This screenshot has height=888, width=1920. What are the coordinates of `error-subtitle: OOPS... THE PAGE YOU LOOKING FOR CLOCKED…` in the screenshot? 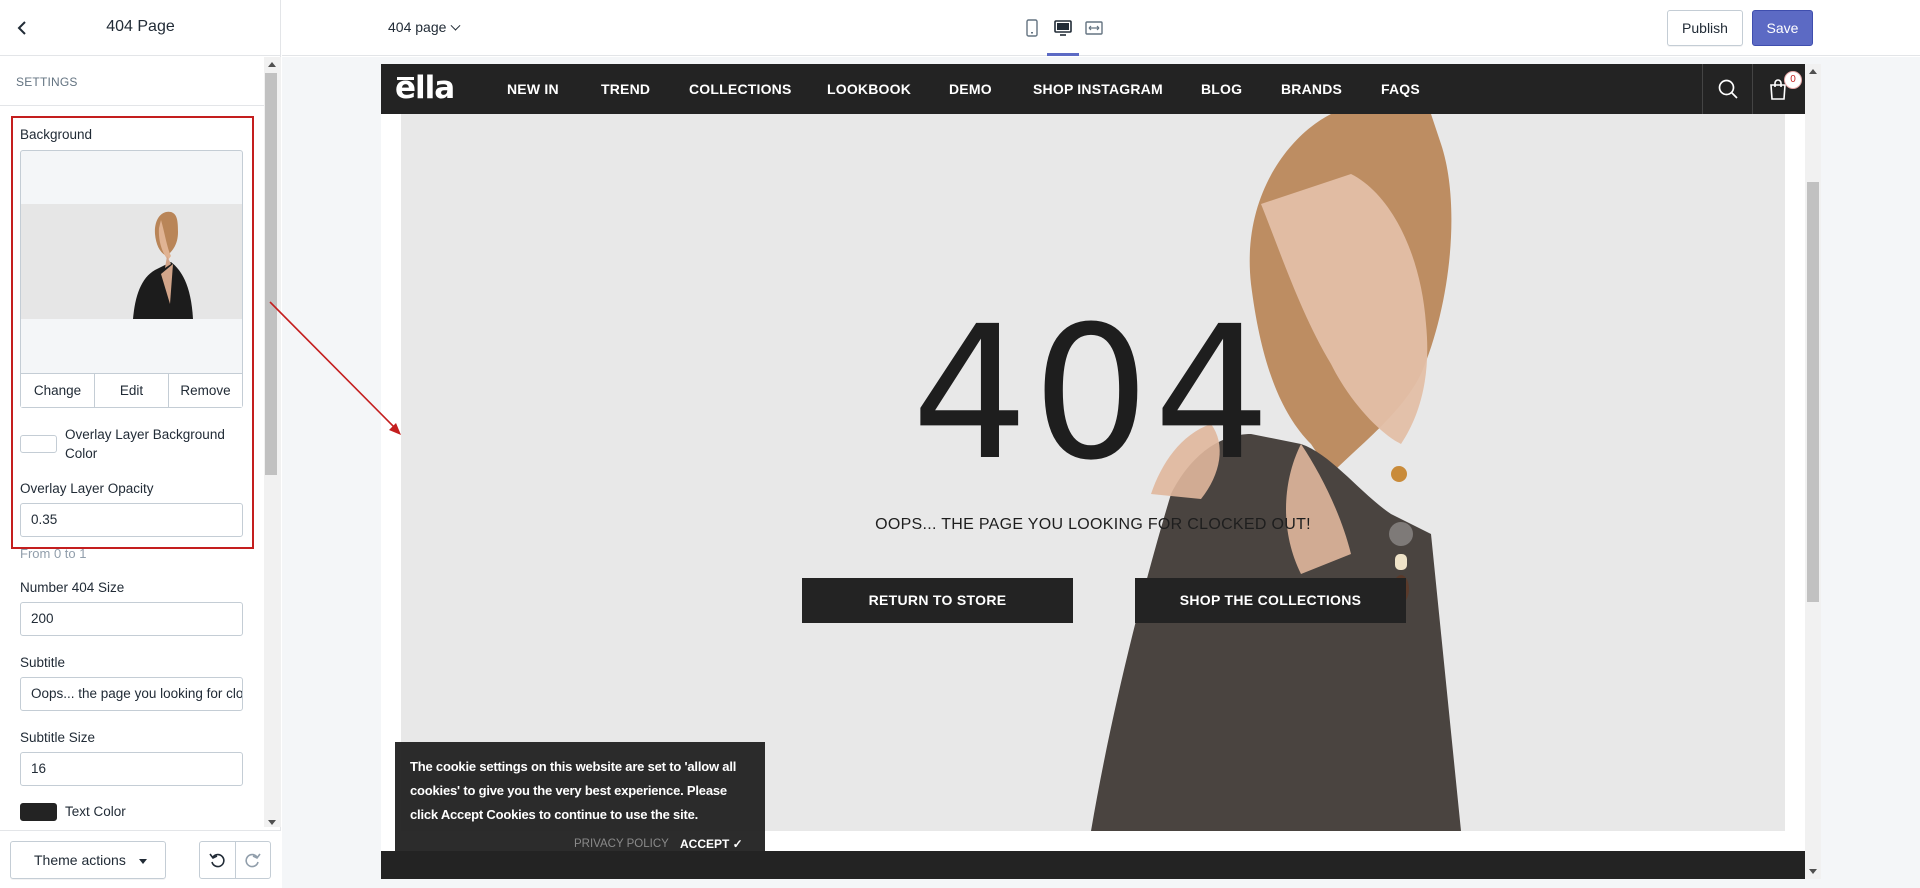 It's located at (1093, 524).